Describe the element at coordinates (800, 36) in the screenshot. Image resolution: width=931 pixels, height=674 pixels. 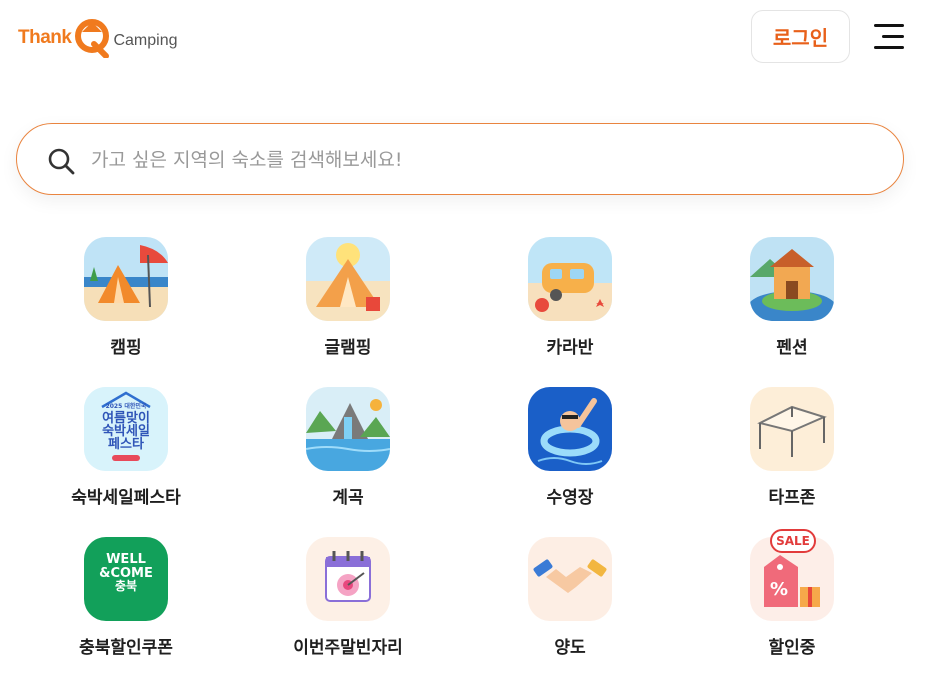
I see `login-button: 로그인` at that location.